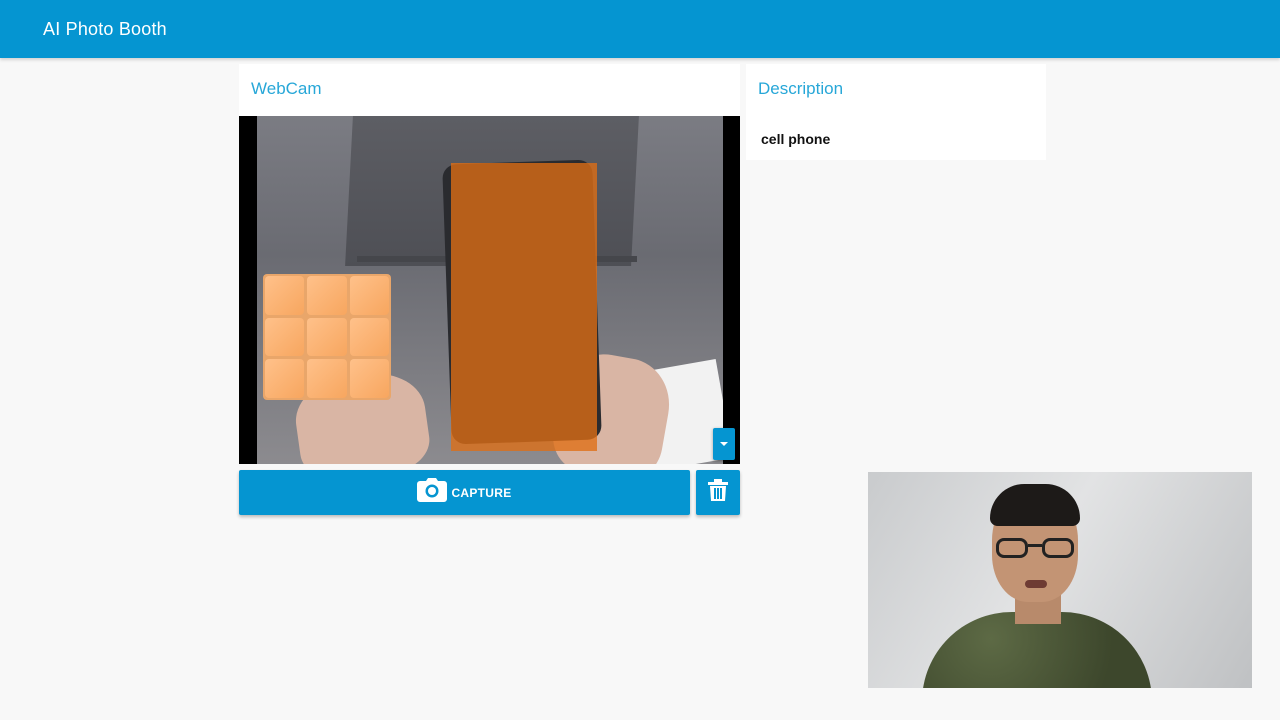  I want to click on camera-icon, so click(432, 492).